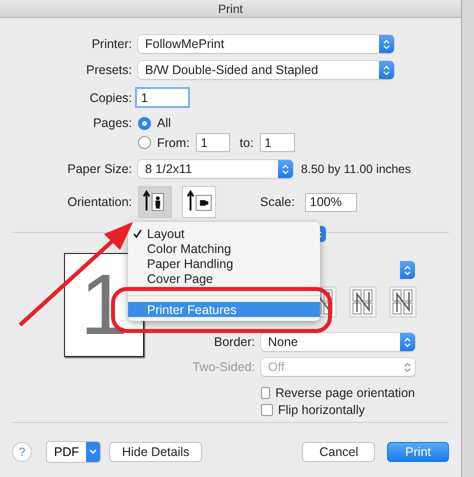 Image resolution: width=474 pixels, height=477 pixels. What do you see at coordinates (224, 248) in the screenshot?
I see `menu-item: Color Matching` at bounding box center [224, 248].